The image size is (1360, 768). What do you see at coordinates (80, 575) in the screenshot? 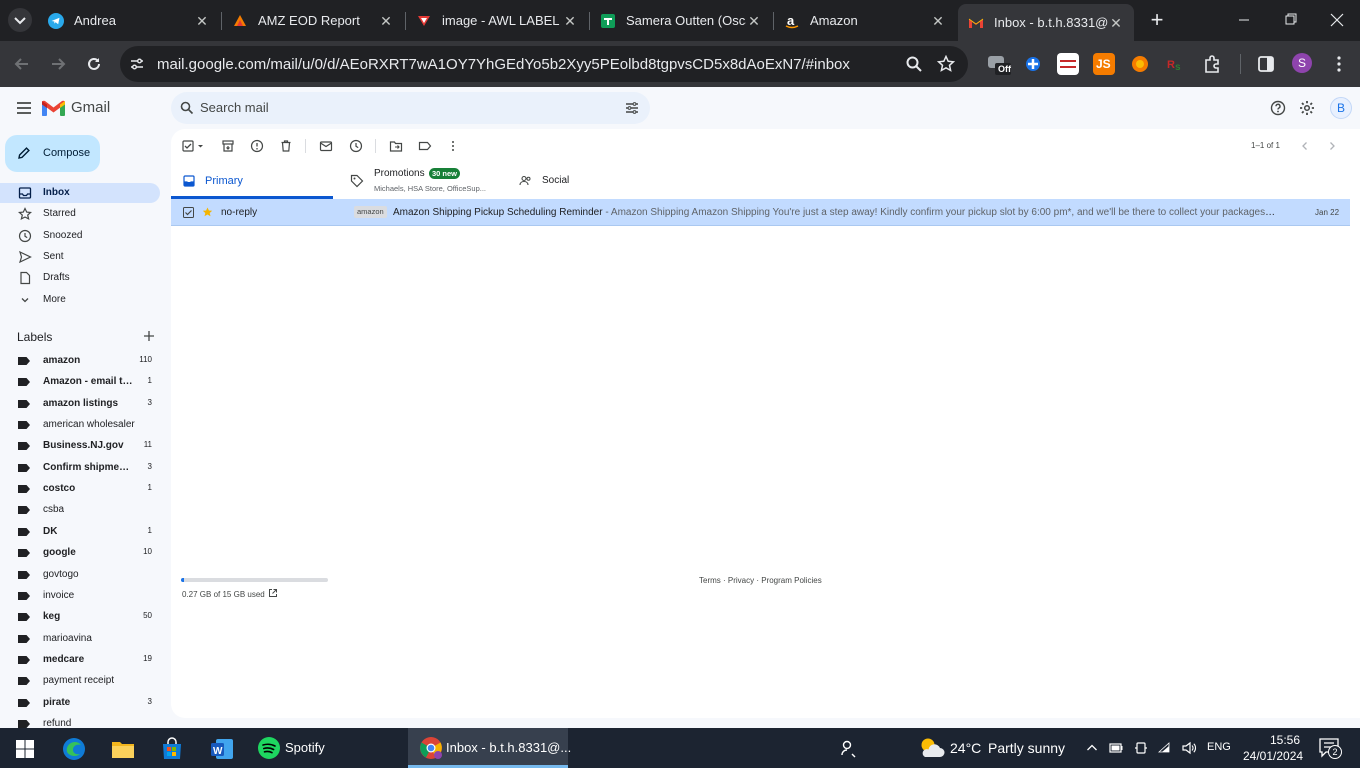
I see `label-item: govtogo` at bounding box center [80, 575].